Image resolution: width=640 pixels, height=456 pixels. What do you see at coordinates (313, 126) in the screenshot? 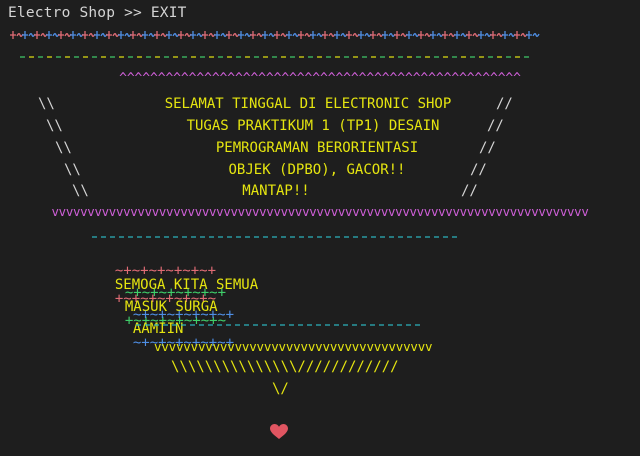
I see `message-line-2: TUGAS PRAKTIKUM 1 (TP1) DESAIN` at bounding box center [313, 126].